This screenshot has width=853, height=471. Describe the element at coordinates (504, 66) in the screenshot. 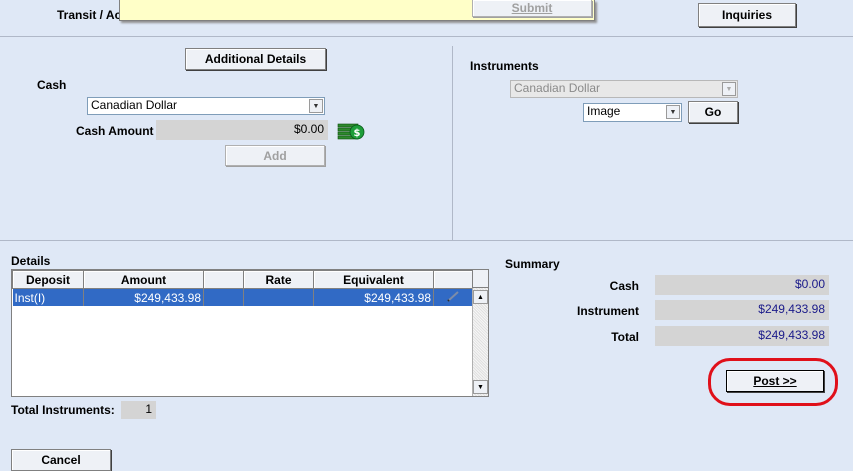

I see `instruments-heading: Instruments` at that location.